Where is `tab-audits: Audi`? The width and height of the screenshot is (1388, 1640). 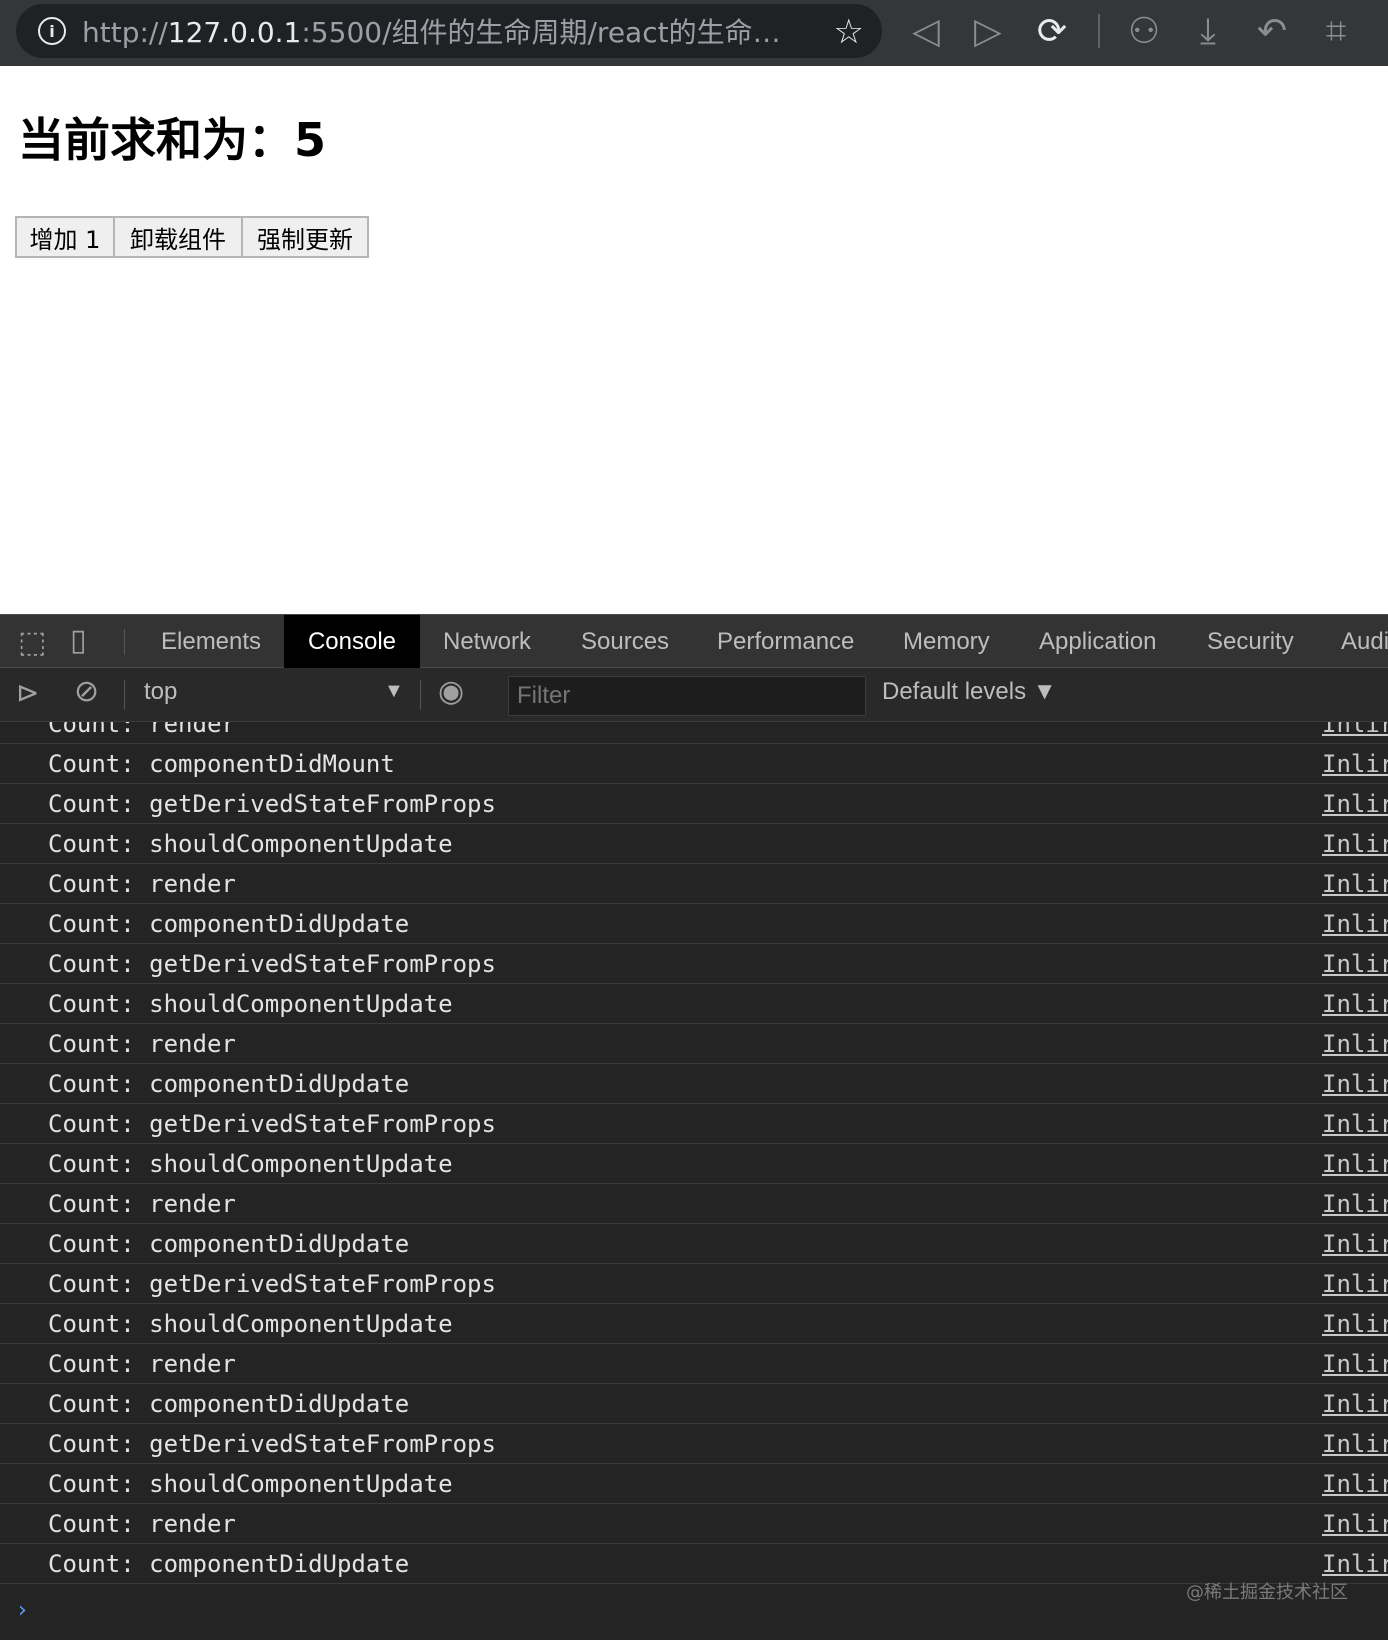
tab-audits: Audi is located at coordinates (1364, 641).